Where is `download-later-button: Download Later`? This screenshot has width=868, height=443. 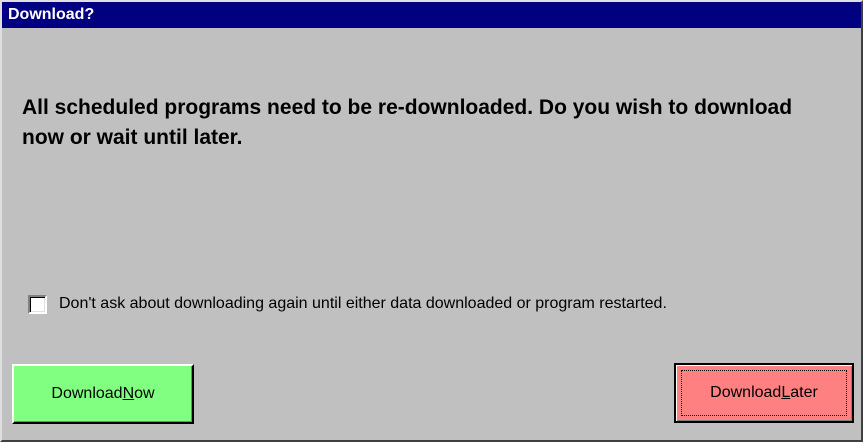 download-later-button: Download Later is located at coordinates (764, 393).